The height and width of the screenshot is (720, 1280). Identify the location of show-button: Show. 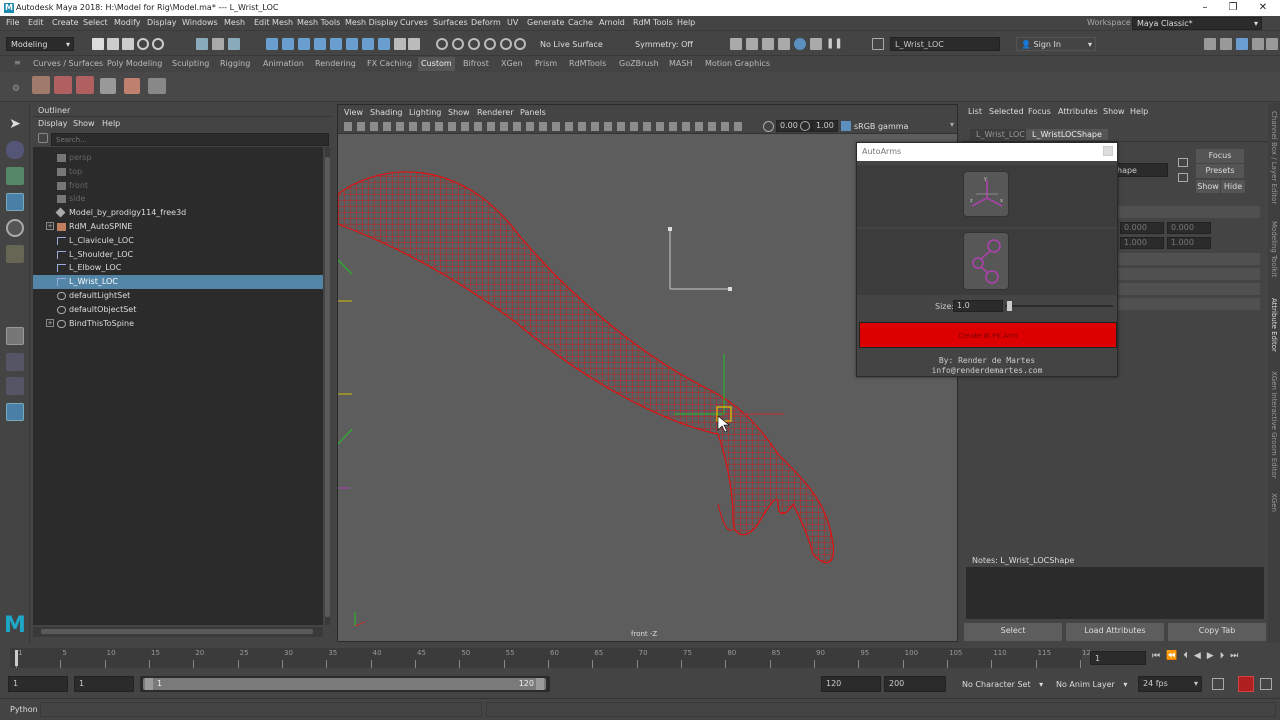
(1208, 186).